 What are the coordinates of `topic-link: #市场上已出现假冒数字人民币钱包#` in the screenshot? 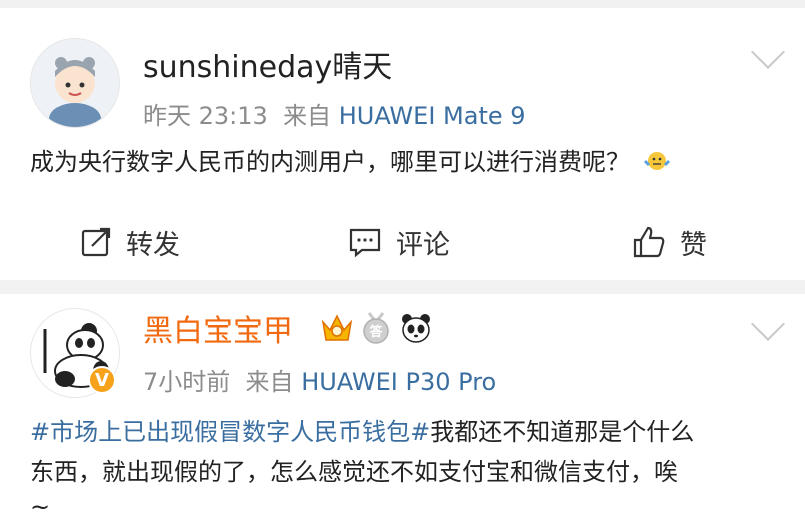 It's located at (230, 432).